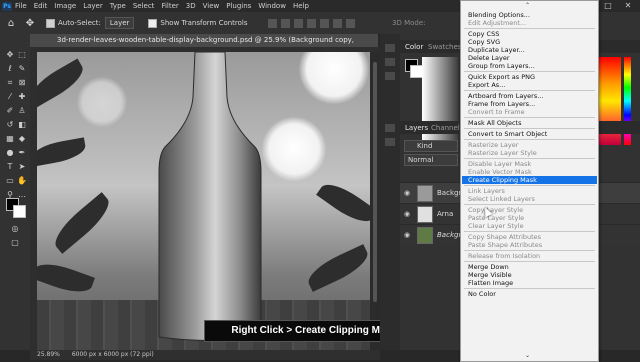 The image size is (640, 362). Describe the element at coordinates (444, 47) in the screenshot. I see `tab-swatches: Swatches` at that location.